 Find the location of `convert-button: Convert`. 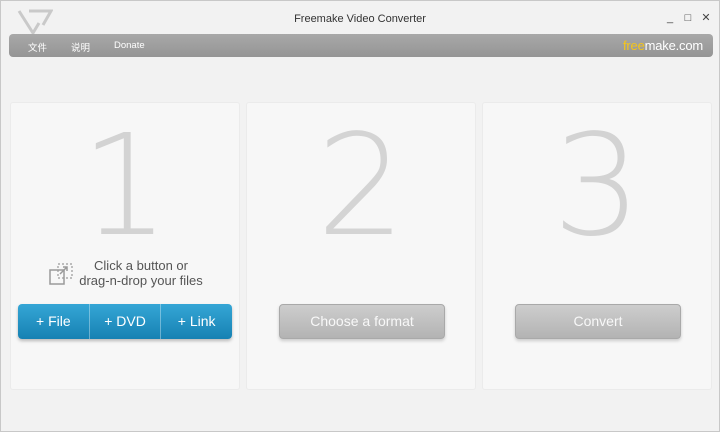

convert-button: Convert is located at coordinates (598, 321).